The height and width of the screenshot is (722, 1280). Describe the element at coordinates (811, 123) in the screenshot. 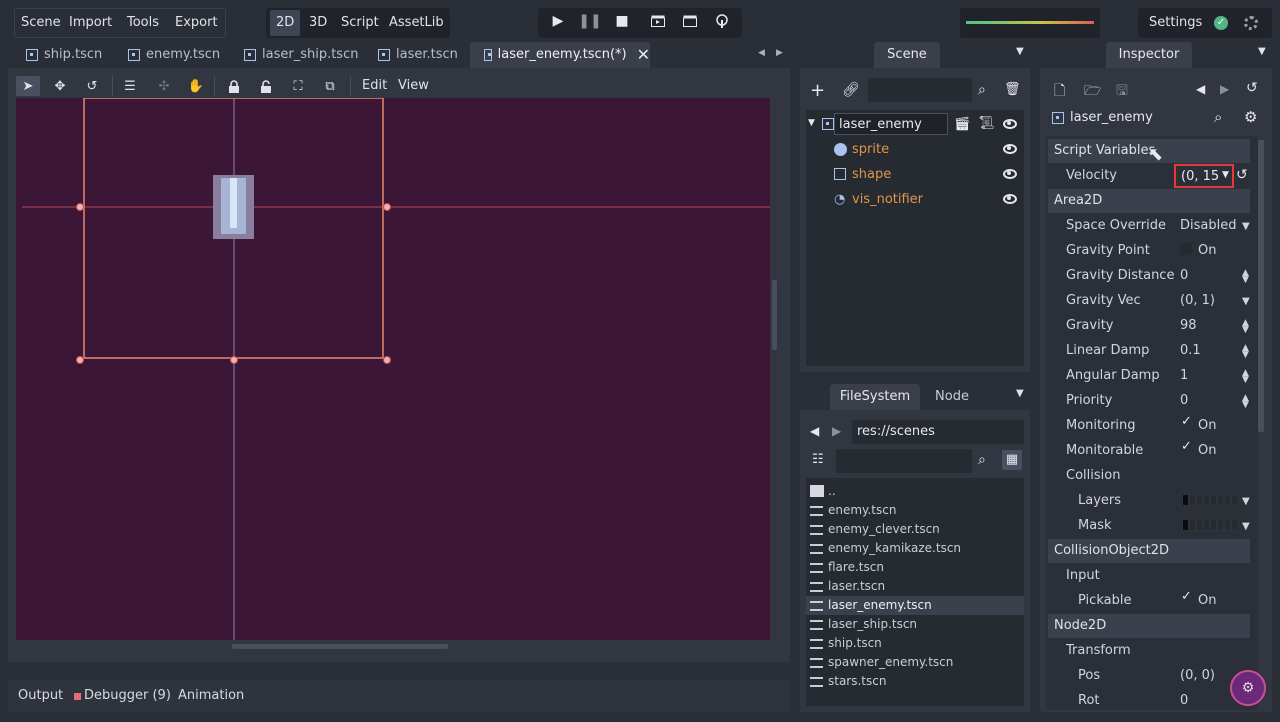

I see `collapse-arrow-icon: ▼` at that location.